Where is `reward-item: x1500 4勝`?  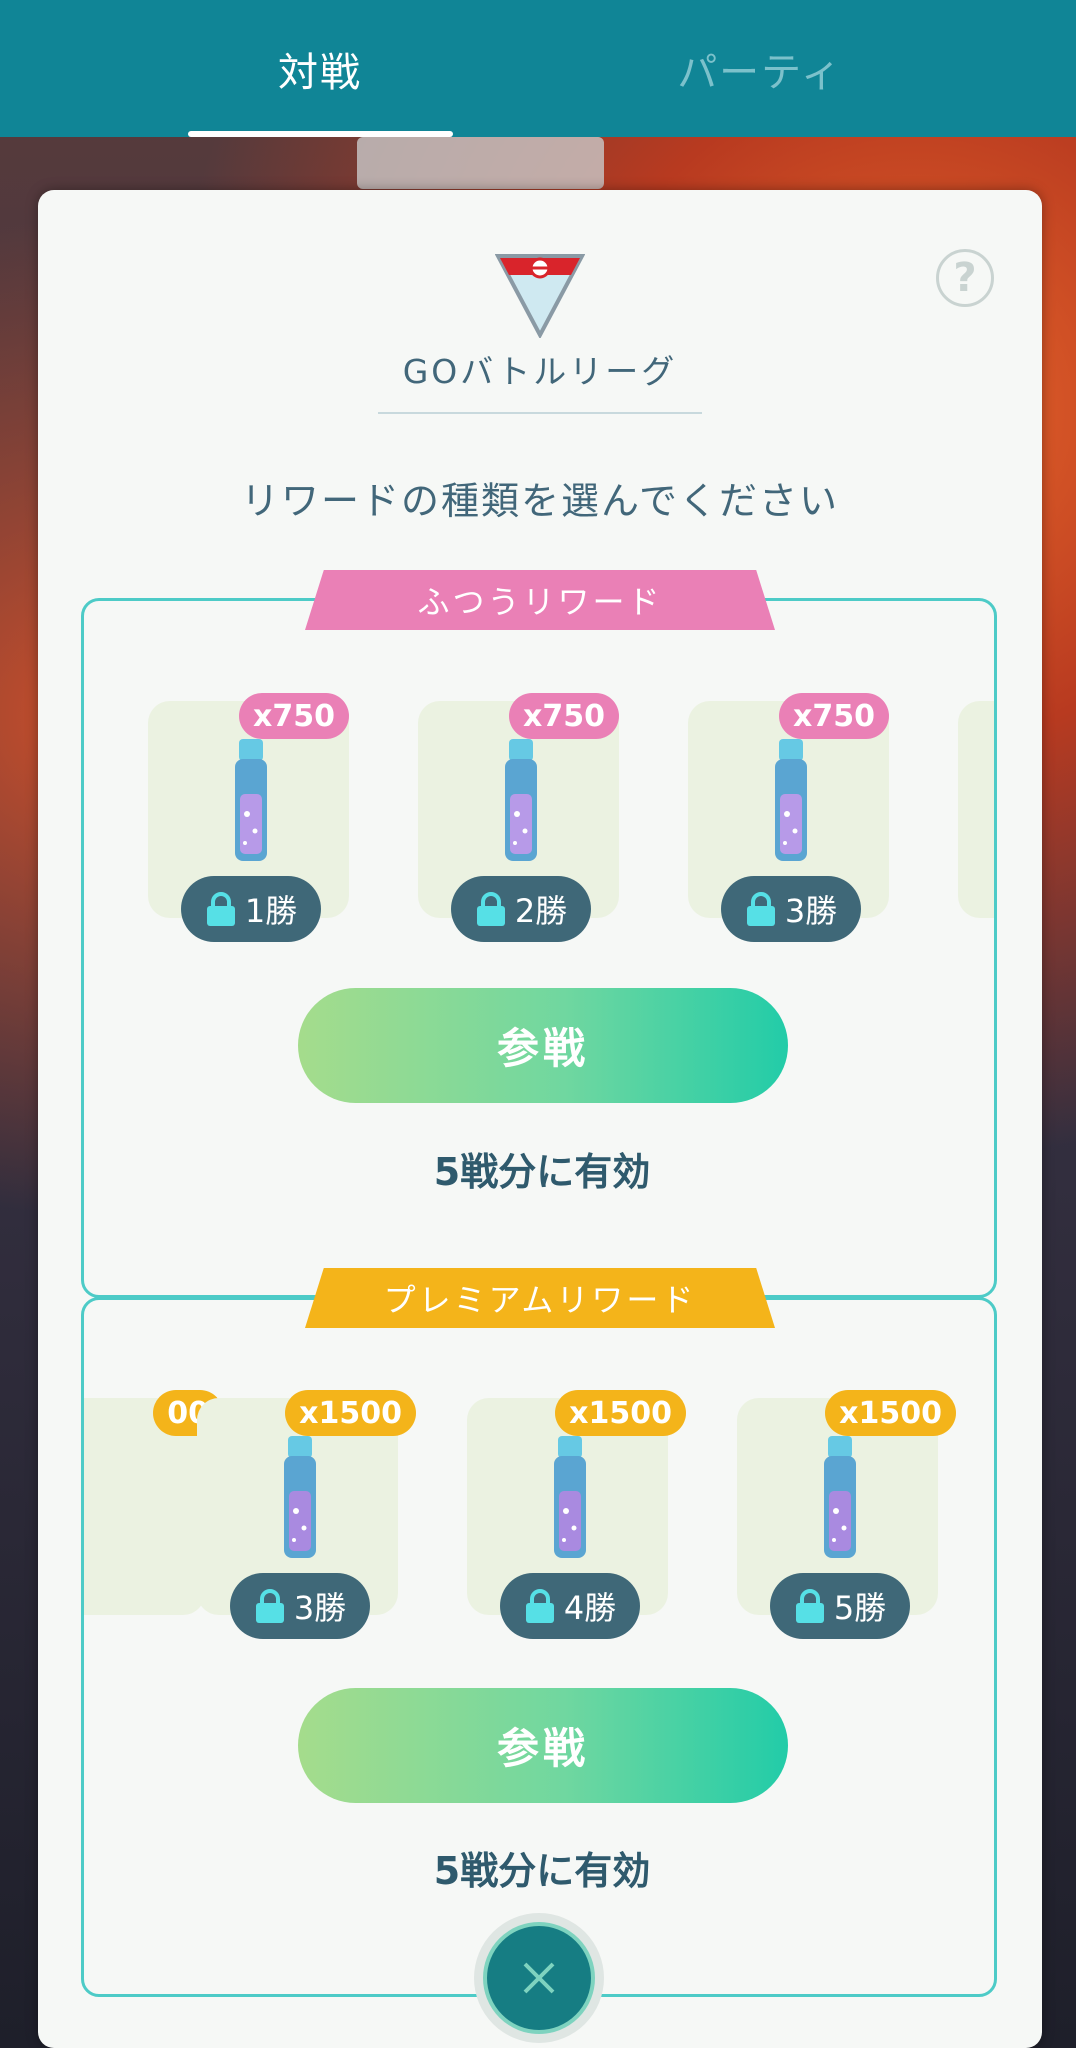
reward-item: x1500 4勝 is located at coordinates (576, 1514).